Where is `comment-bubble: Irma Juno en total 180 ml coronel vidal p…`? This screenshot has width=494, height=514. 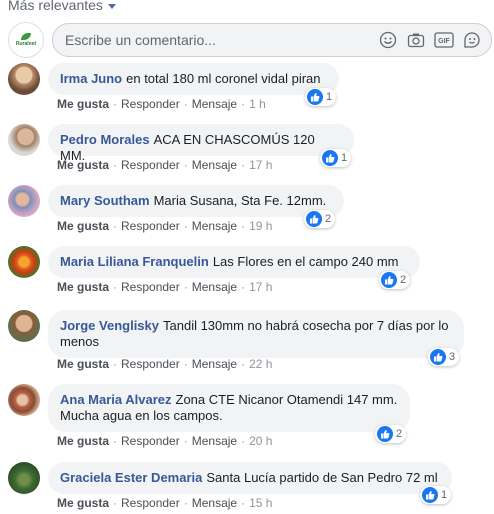
comment-bubble: Irma Juno en total 180 ml coronel vidal p… is located at coordinates (193, 79).